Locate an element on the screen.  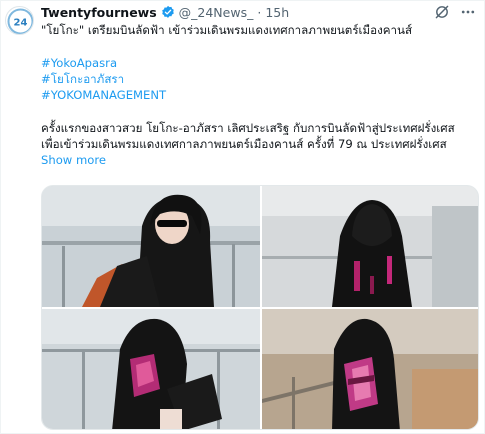
hashtag-yokomanagement: #YOKOMANAGEMENT is located at coordinates (260, 95).